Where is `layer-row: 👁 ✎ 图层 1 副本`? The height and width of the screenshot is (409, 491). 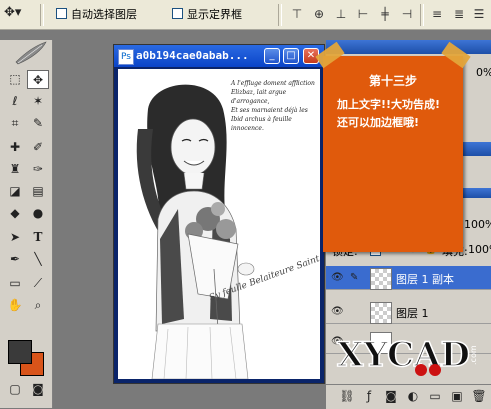 layer-row: 👁 ✎ 图层 1 副本 is located at coordinates (408, 278).